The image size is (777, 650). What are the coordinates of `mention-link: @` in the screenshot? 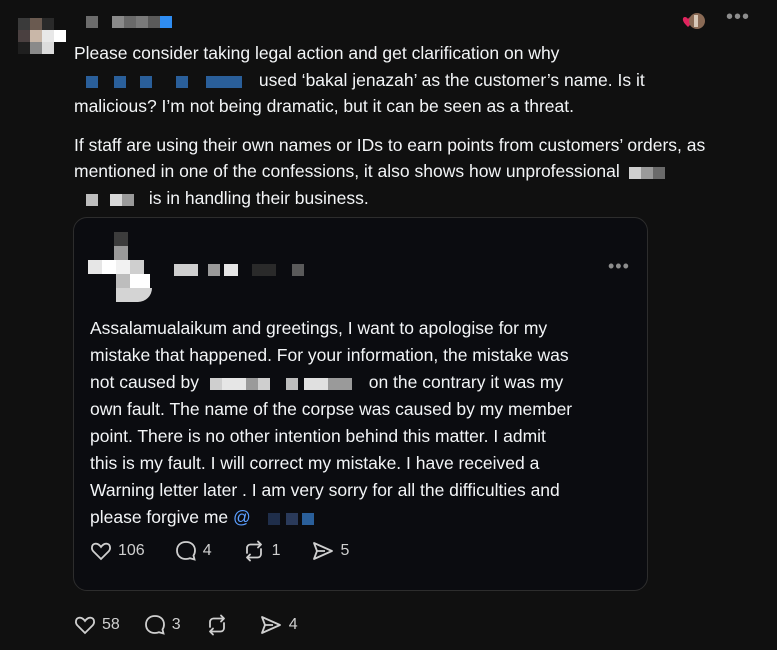 It's located at (279, 517).